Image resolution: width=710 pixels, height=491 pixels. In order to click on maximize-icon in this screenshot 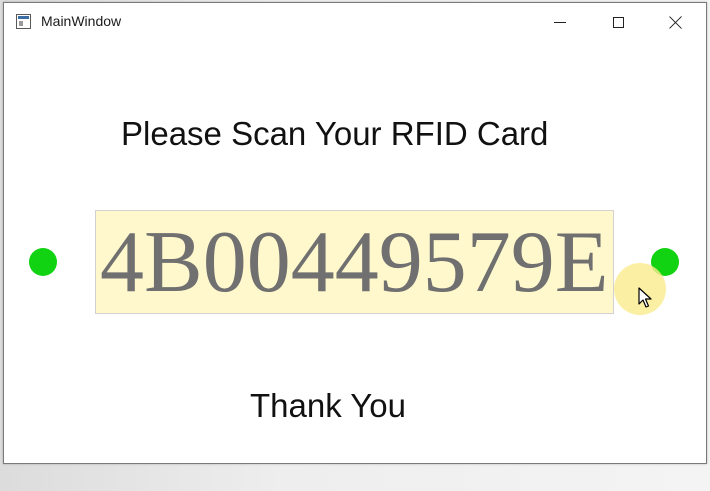, I will do `click(618, 22)`.